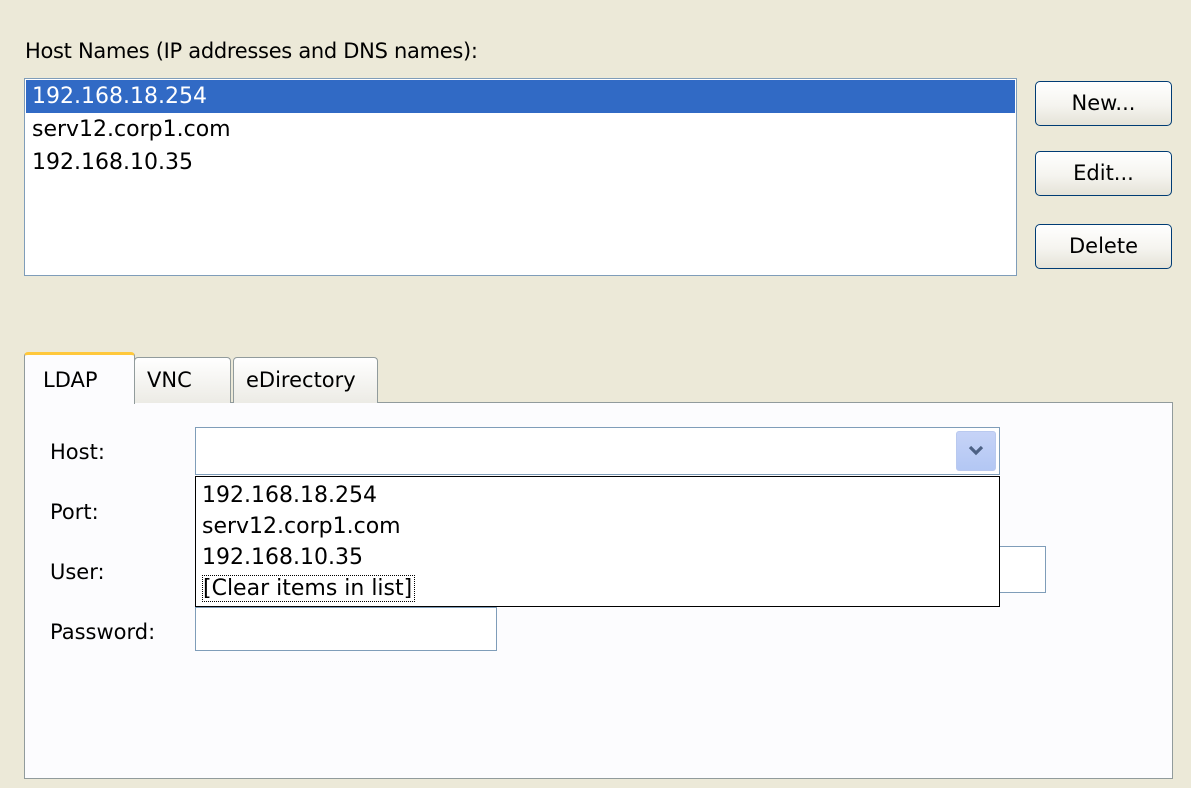  What do you see at coordinates (597, 451) in the screenshot?
I see `host-combobox` at bounding box center [597, 451].